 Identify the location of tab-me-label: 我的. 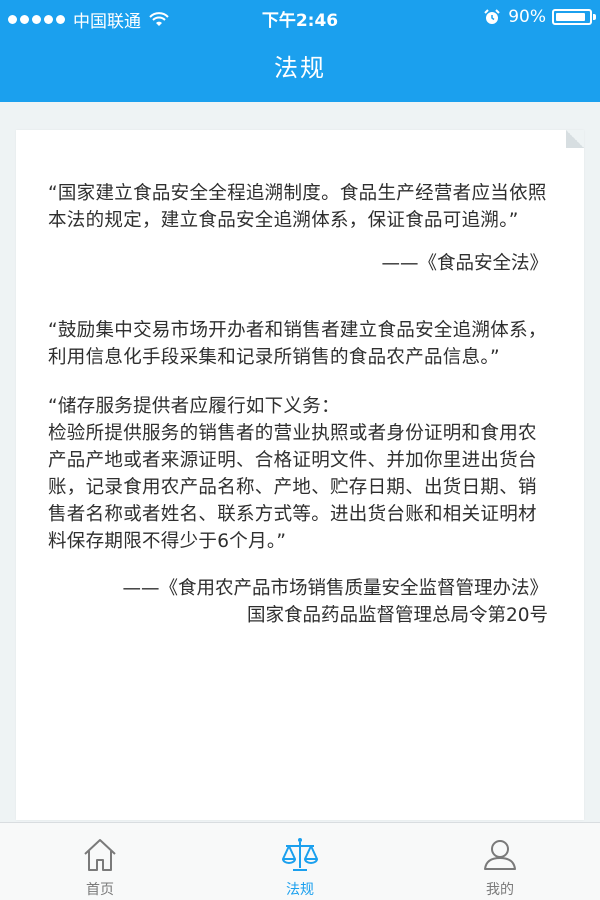
(500, 890).